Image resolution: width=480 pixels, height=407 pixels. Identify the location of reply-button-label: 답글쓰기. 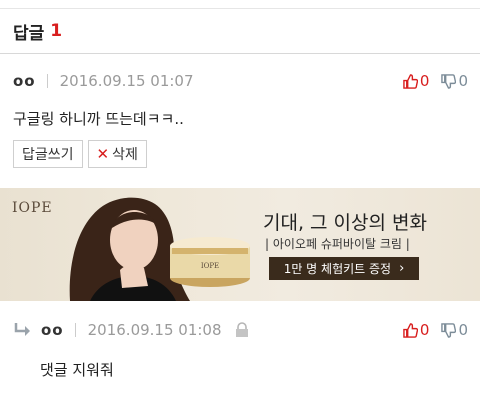
(48, 155).